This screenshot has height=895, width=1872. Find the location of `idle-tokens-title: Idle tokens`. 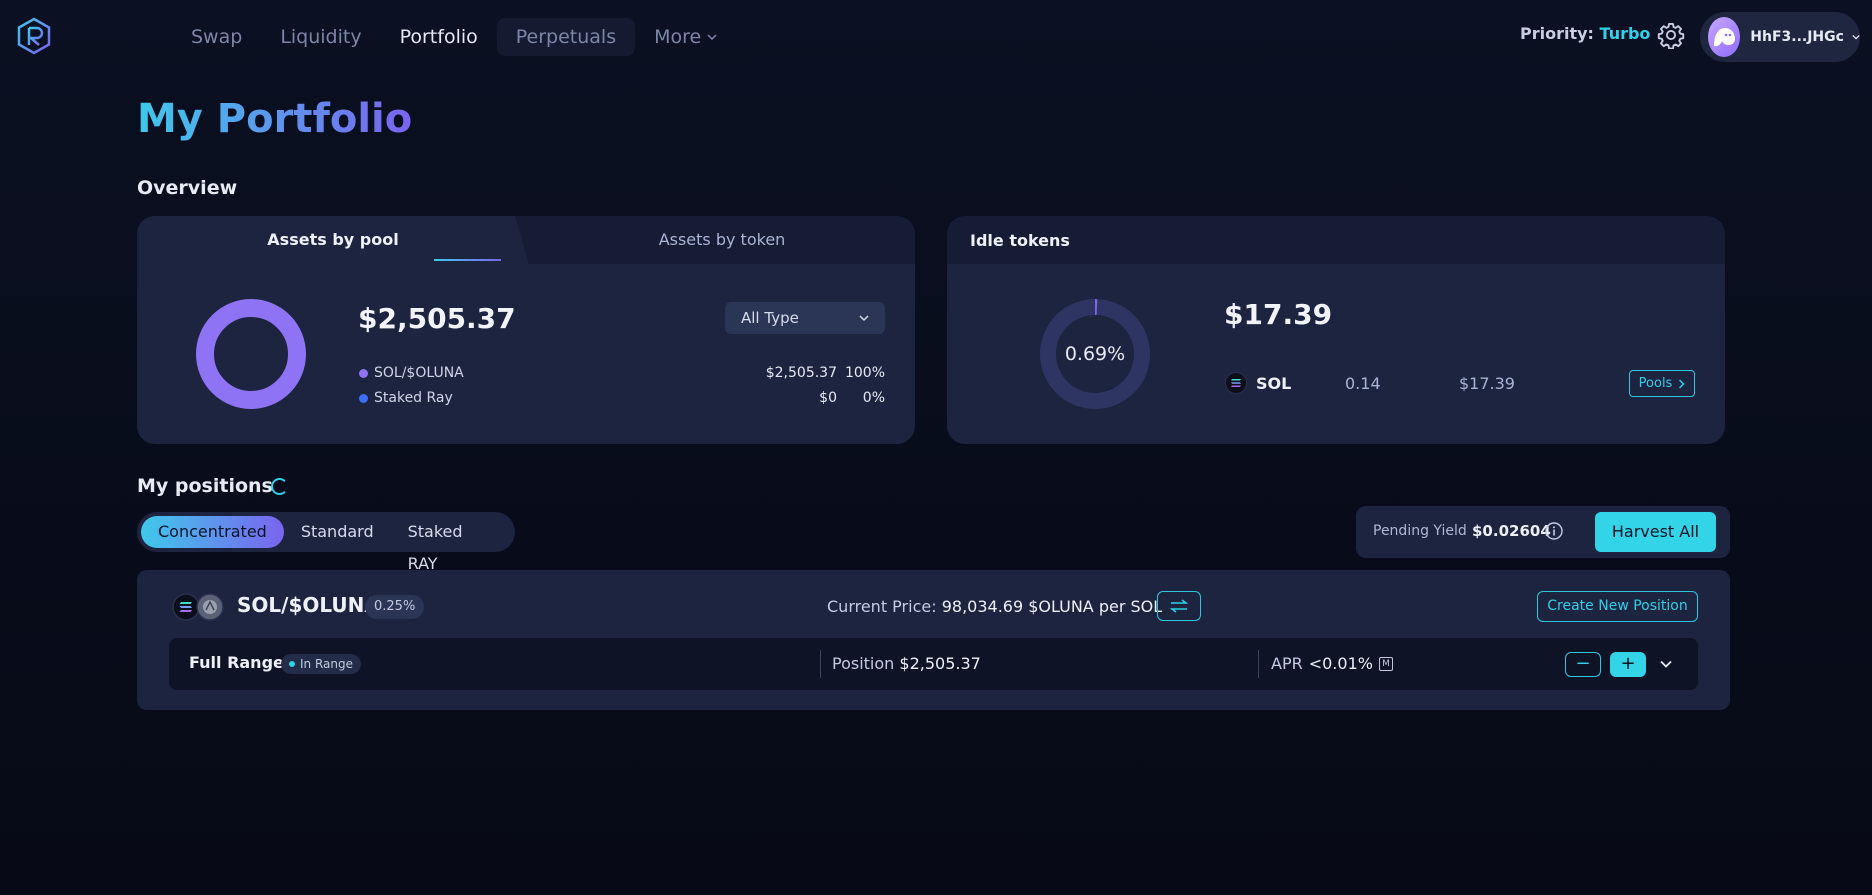

idle-tokens-title: Idle tokens is located at coordinates (1020, 240).